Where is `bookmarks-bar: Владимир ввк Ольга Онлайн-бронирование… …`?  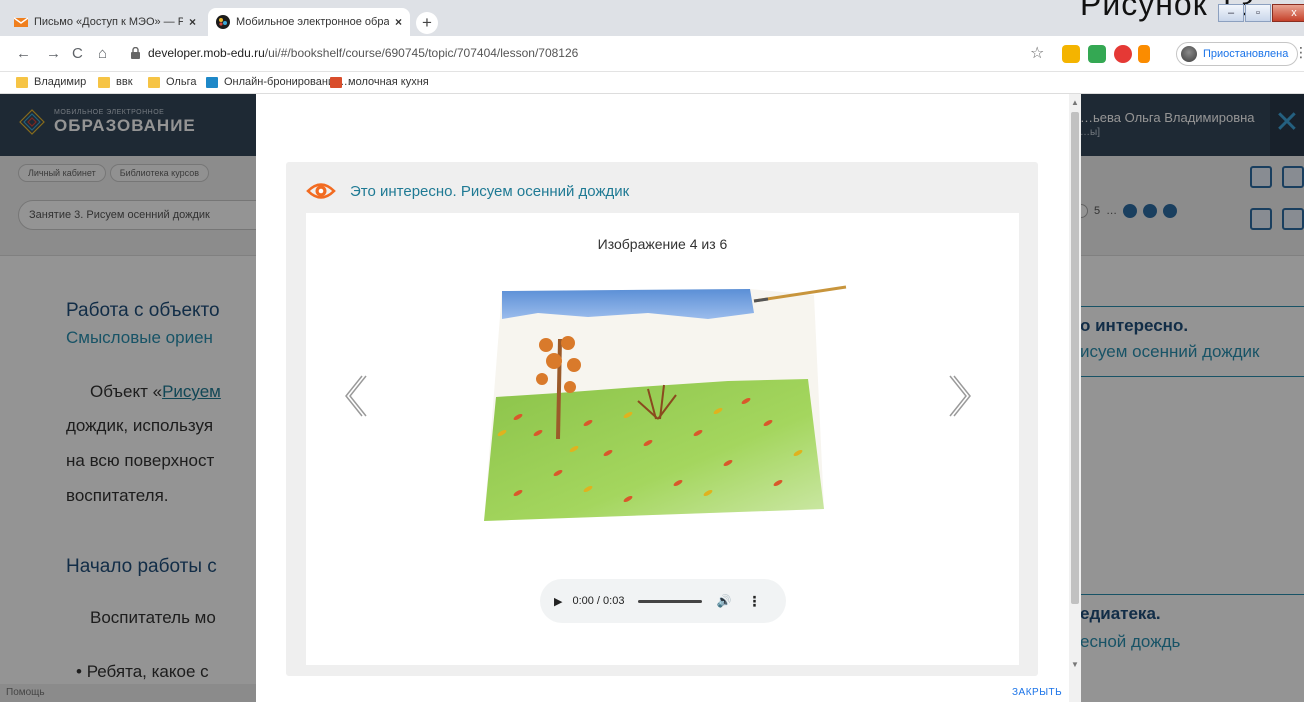 bookmarks-bar: Владимир ввк Ольга Онлайн-бронирование… … is located at coordinates (652, 83).